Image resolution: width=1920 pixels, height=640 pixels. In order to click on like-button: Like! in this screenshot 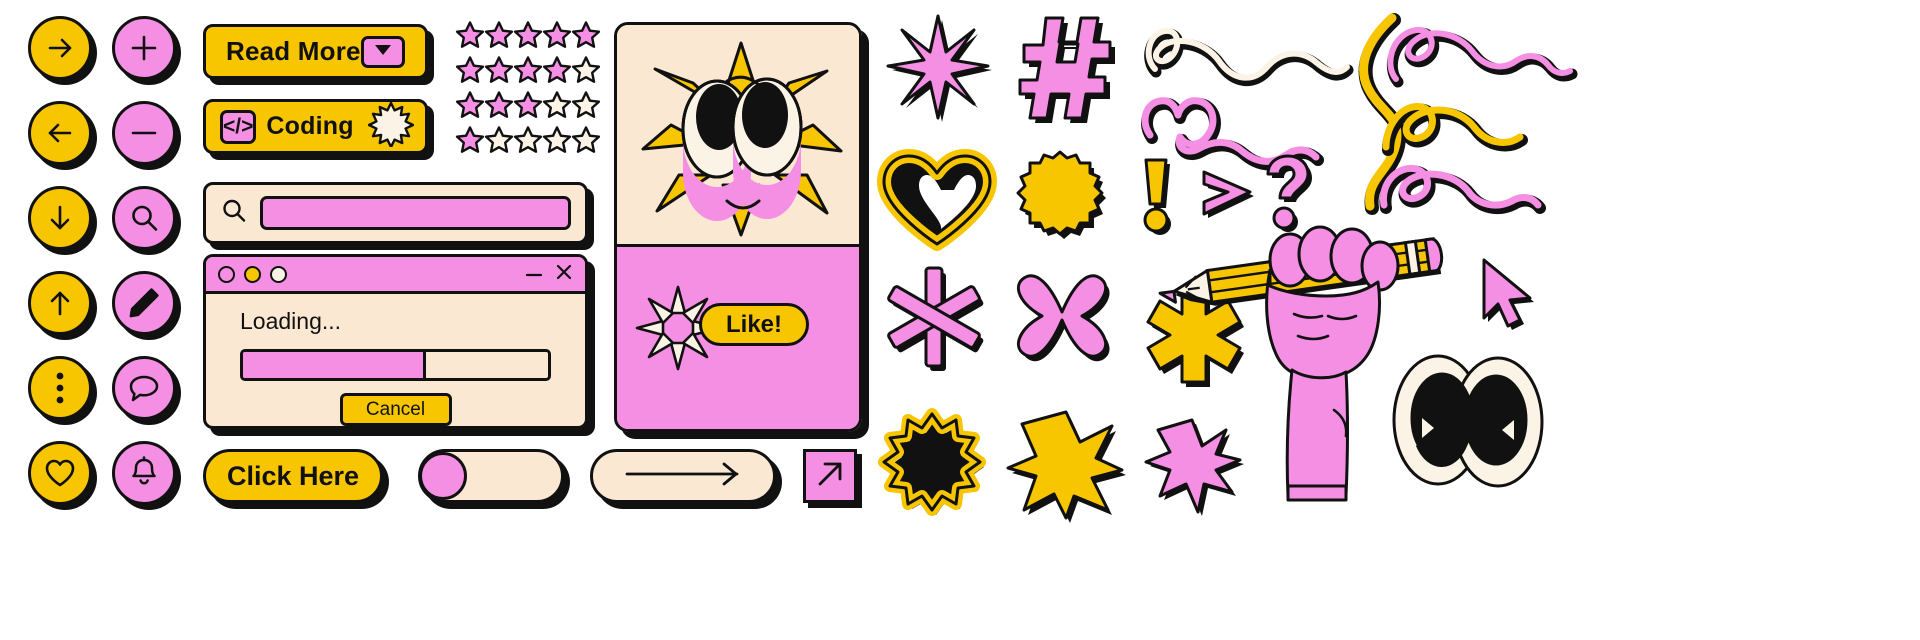, I will do `click(754, 324)`.